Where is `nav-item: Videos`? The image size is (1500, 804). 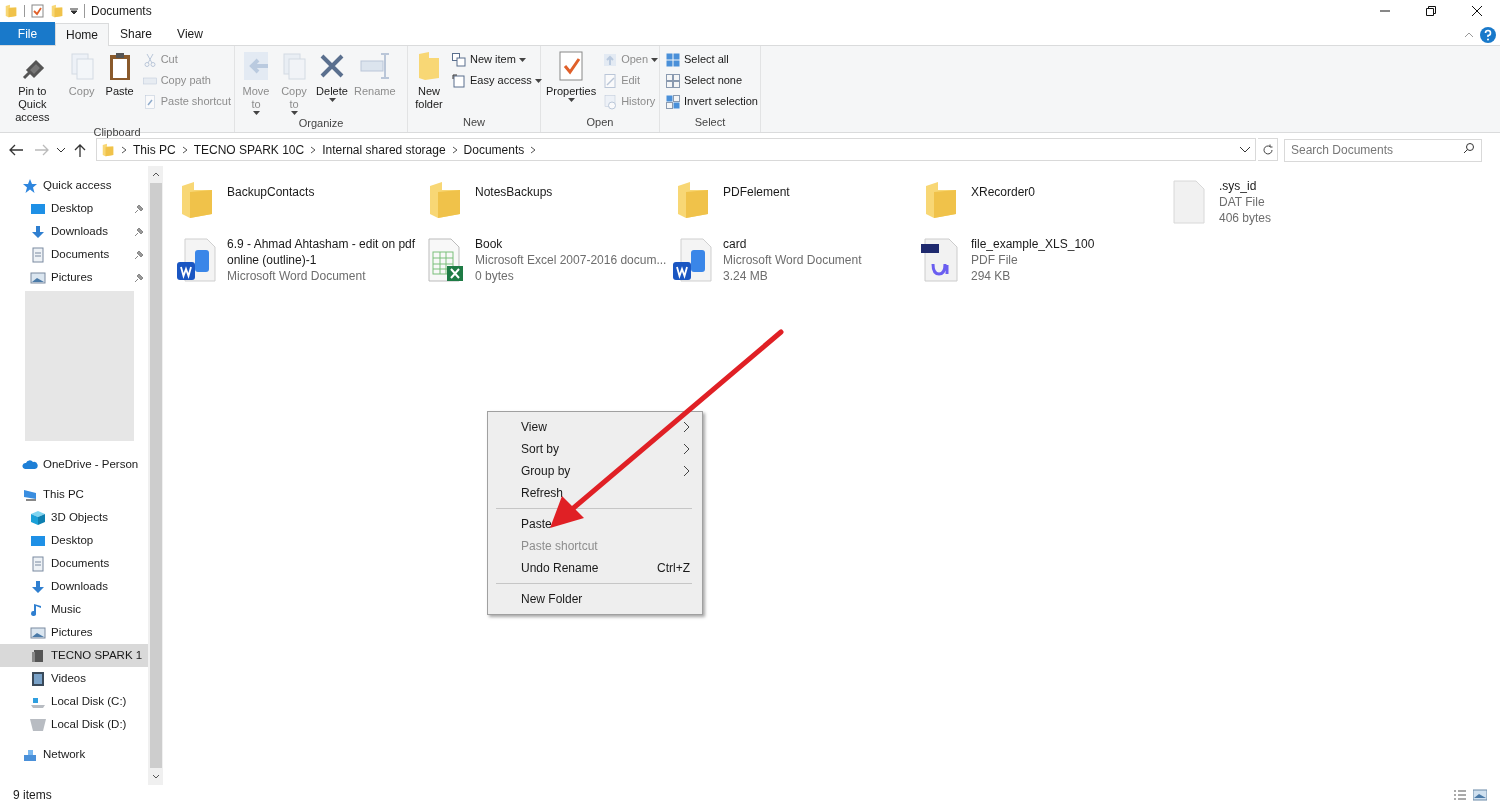
nav-item: Videos is located at coordinates (74, 678).